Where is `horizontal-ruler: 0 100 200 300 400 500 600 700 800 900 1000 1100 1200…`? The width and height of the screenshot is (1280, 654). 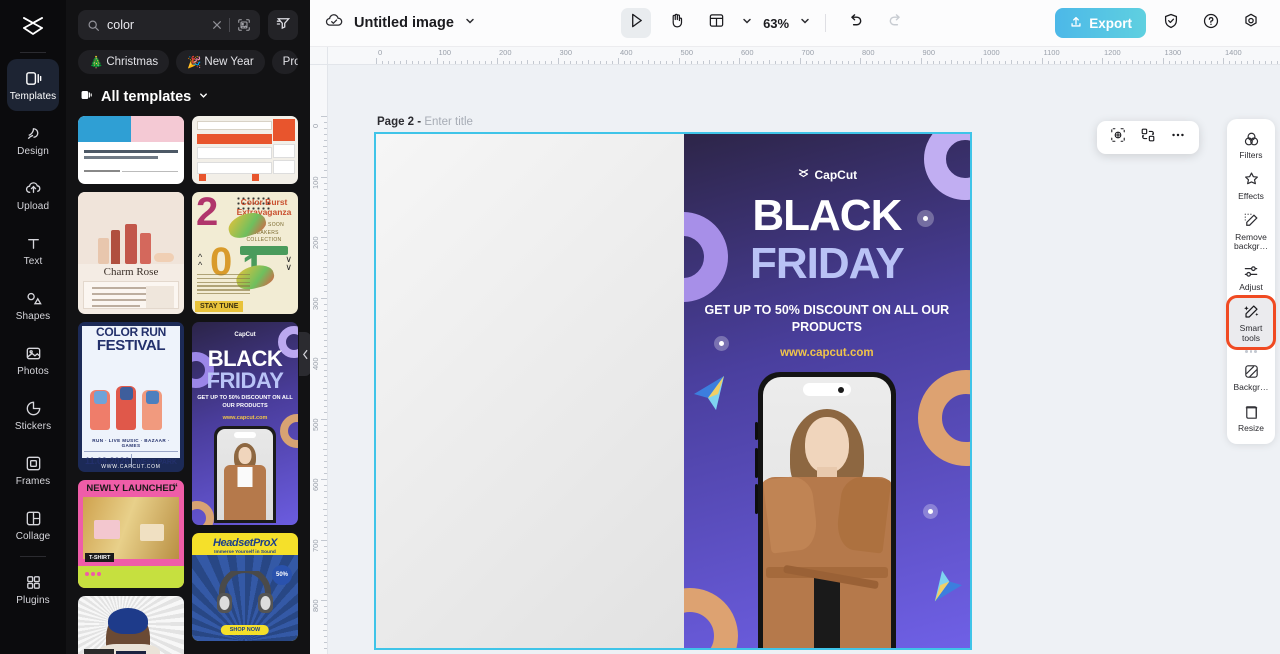 horizontal-ruler: 0 100 200 300 400 500 600 700 800 900 1000 1100 1200… is located at coordinates (795, 56).